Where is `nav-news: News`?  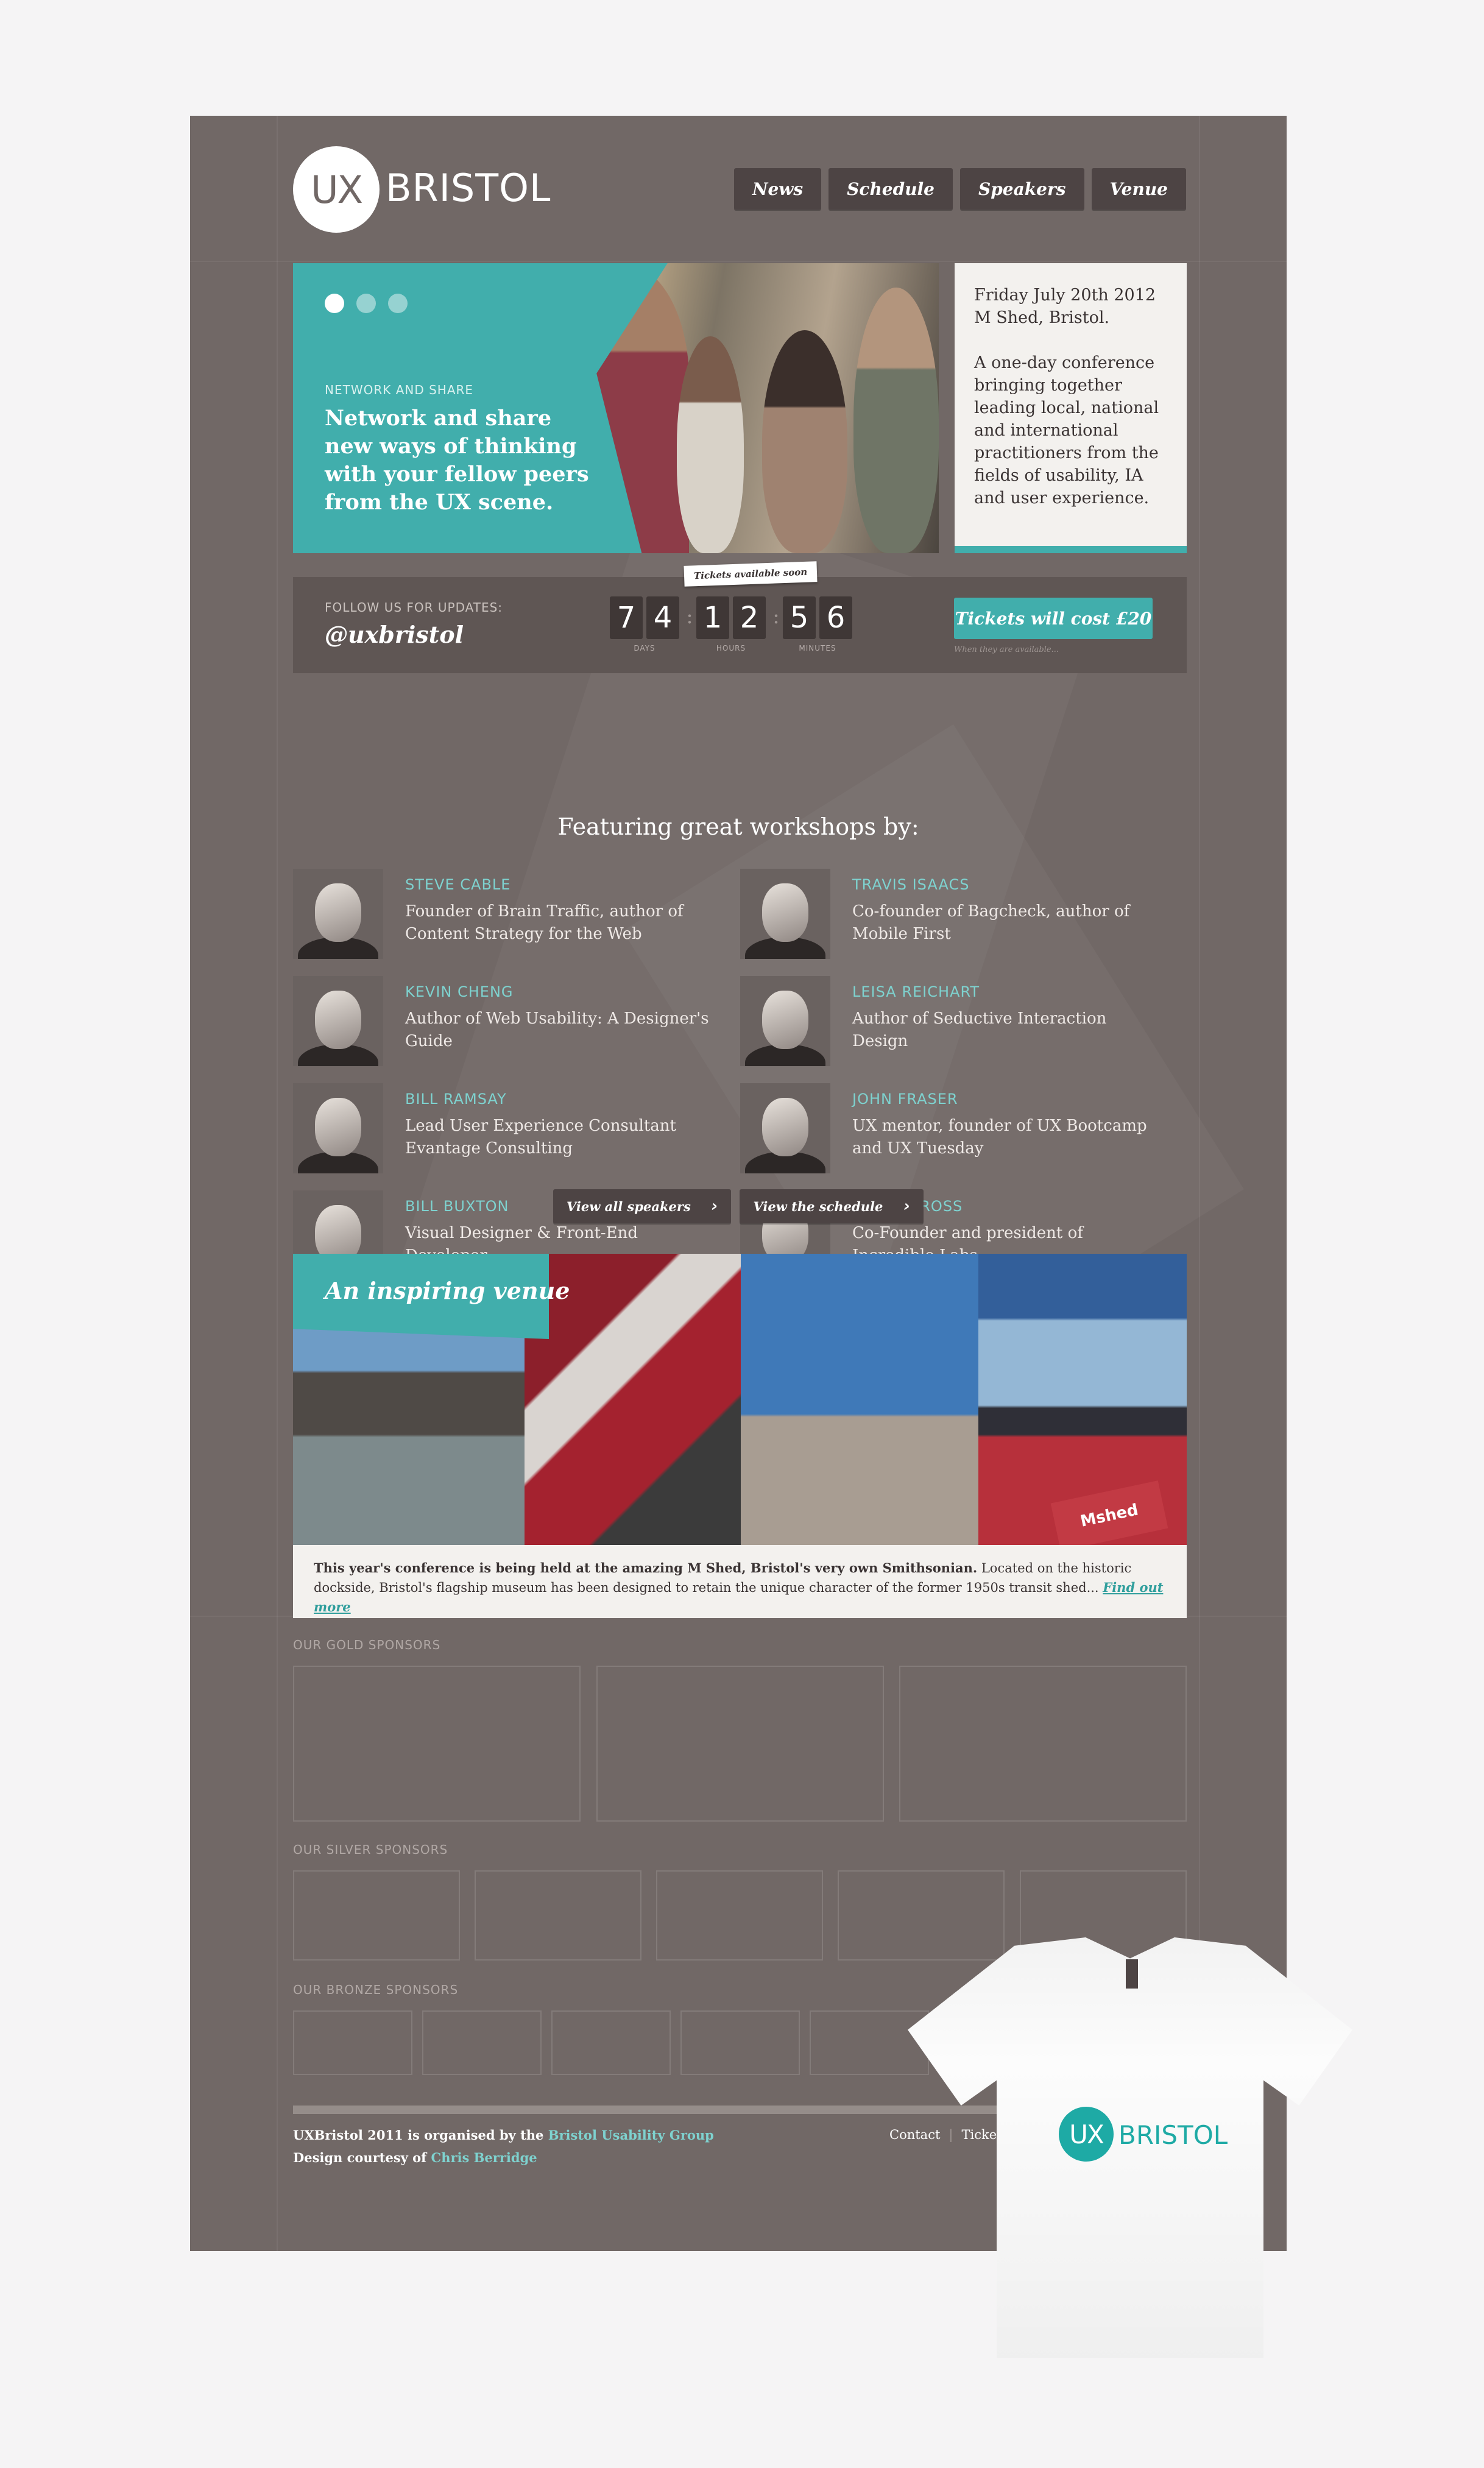 nav-news: News is located at coordinates (778, 189).